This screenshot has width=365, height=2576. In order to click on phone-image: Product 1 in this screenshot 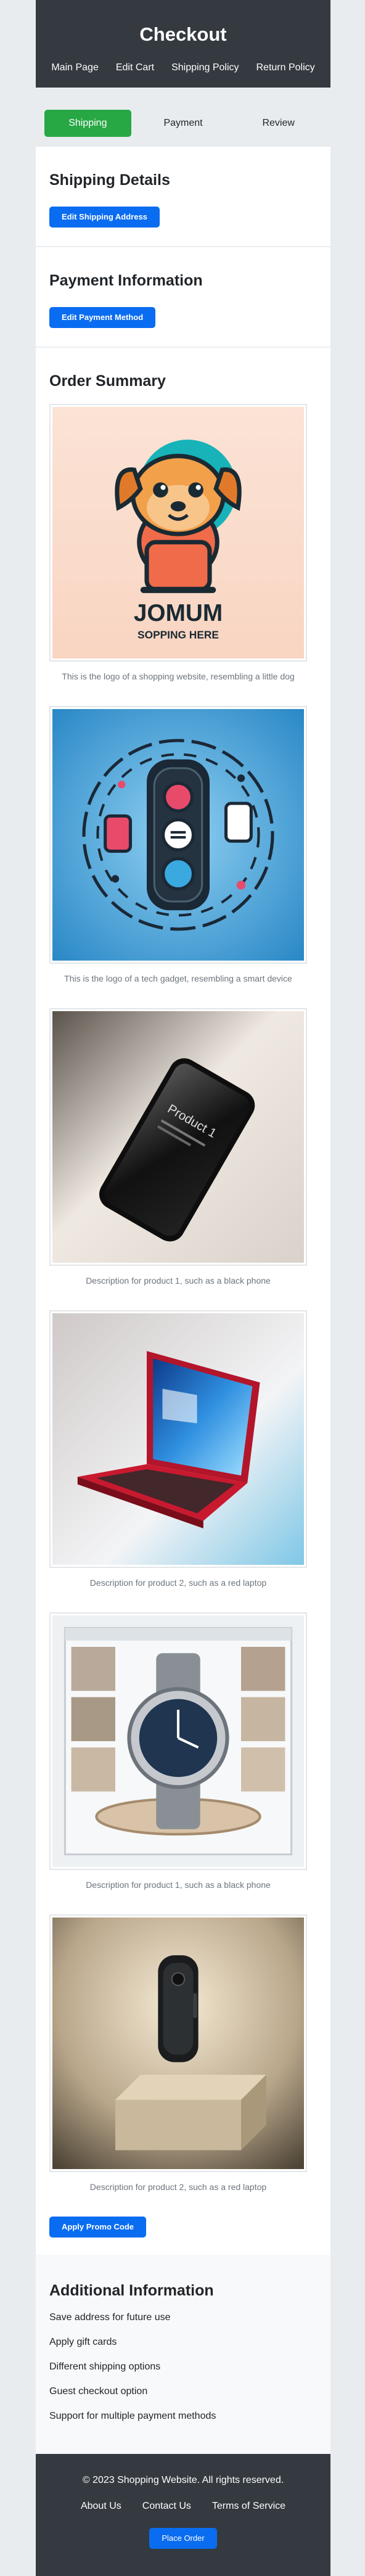, I will do `click(178, 1137)`.